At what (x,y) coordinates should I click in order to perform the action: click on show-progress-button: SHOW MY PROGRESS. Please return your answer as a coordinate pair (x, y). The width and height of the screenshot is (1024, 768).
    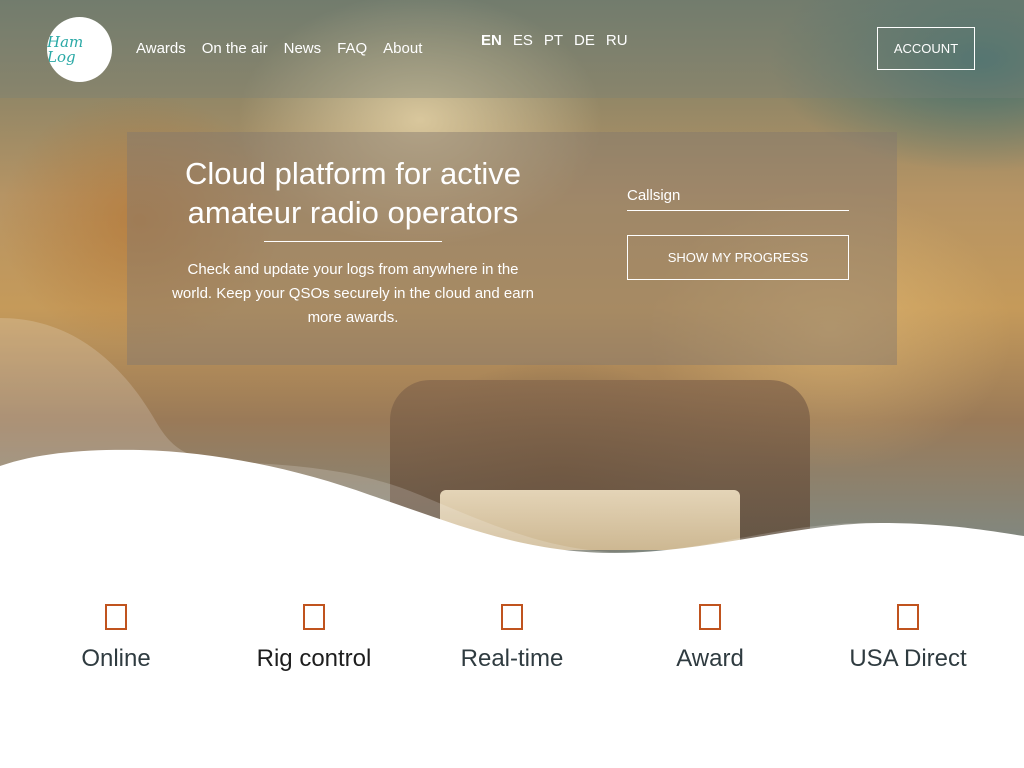
    Looking at the image, I should click on (738, 257).